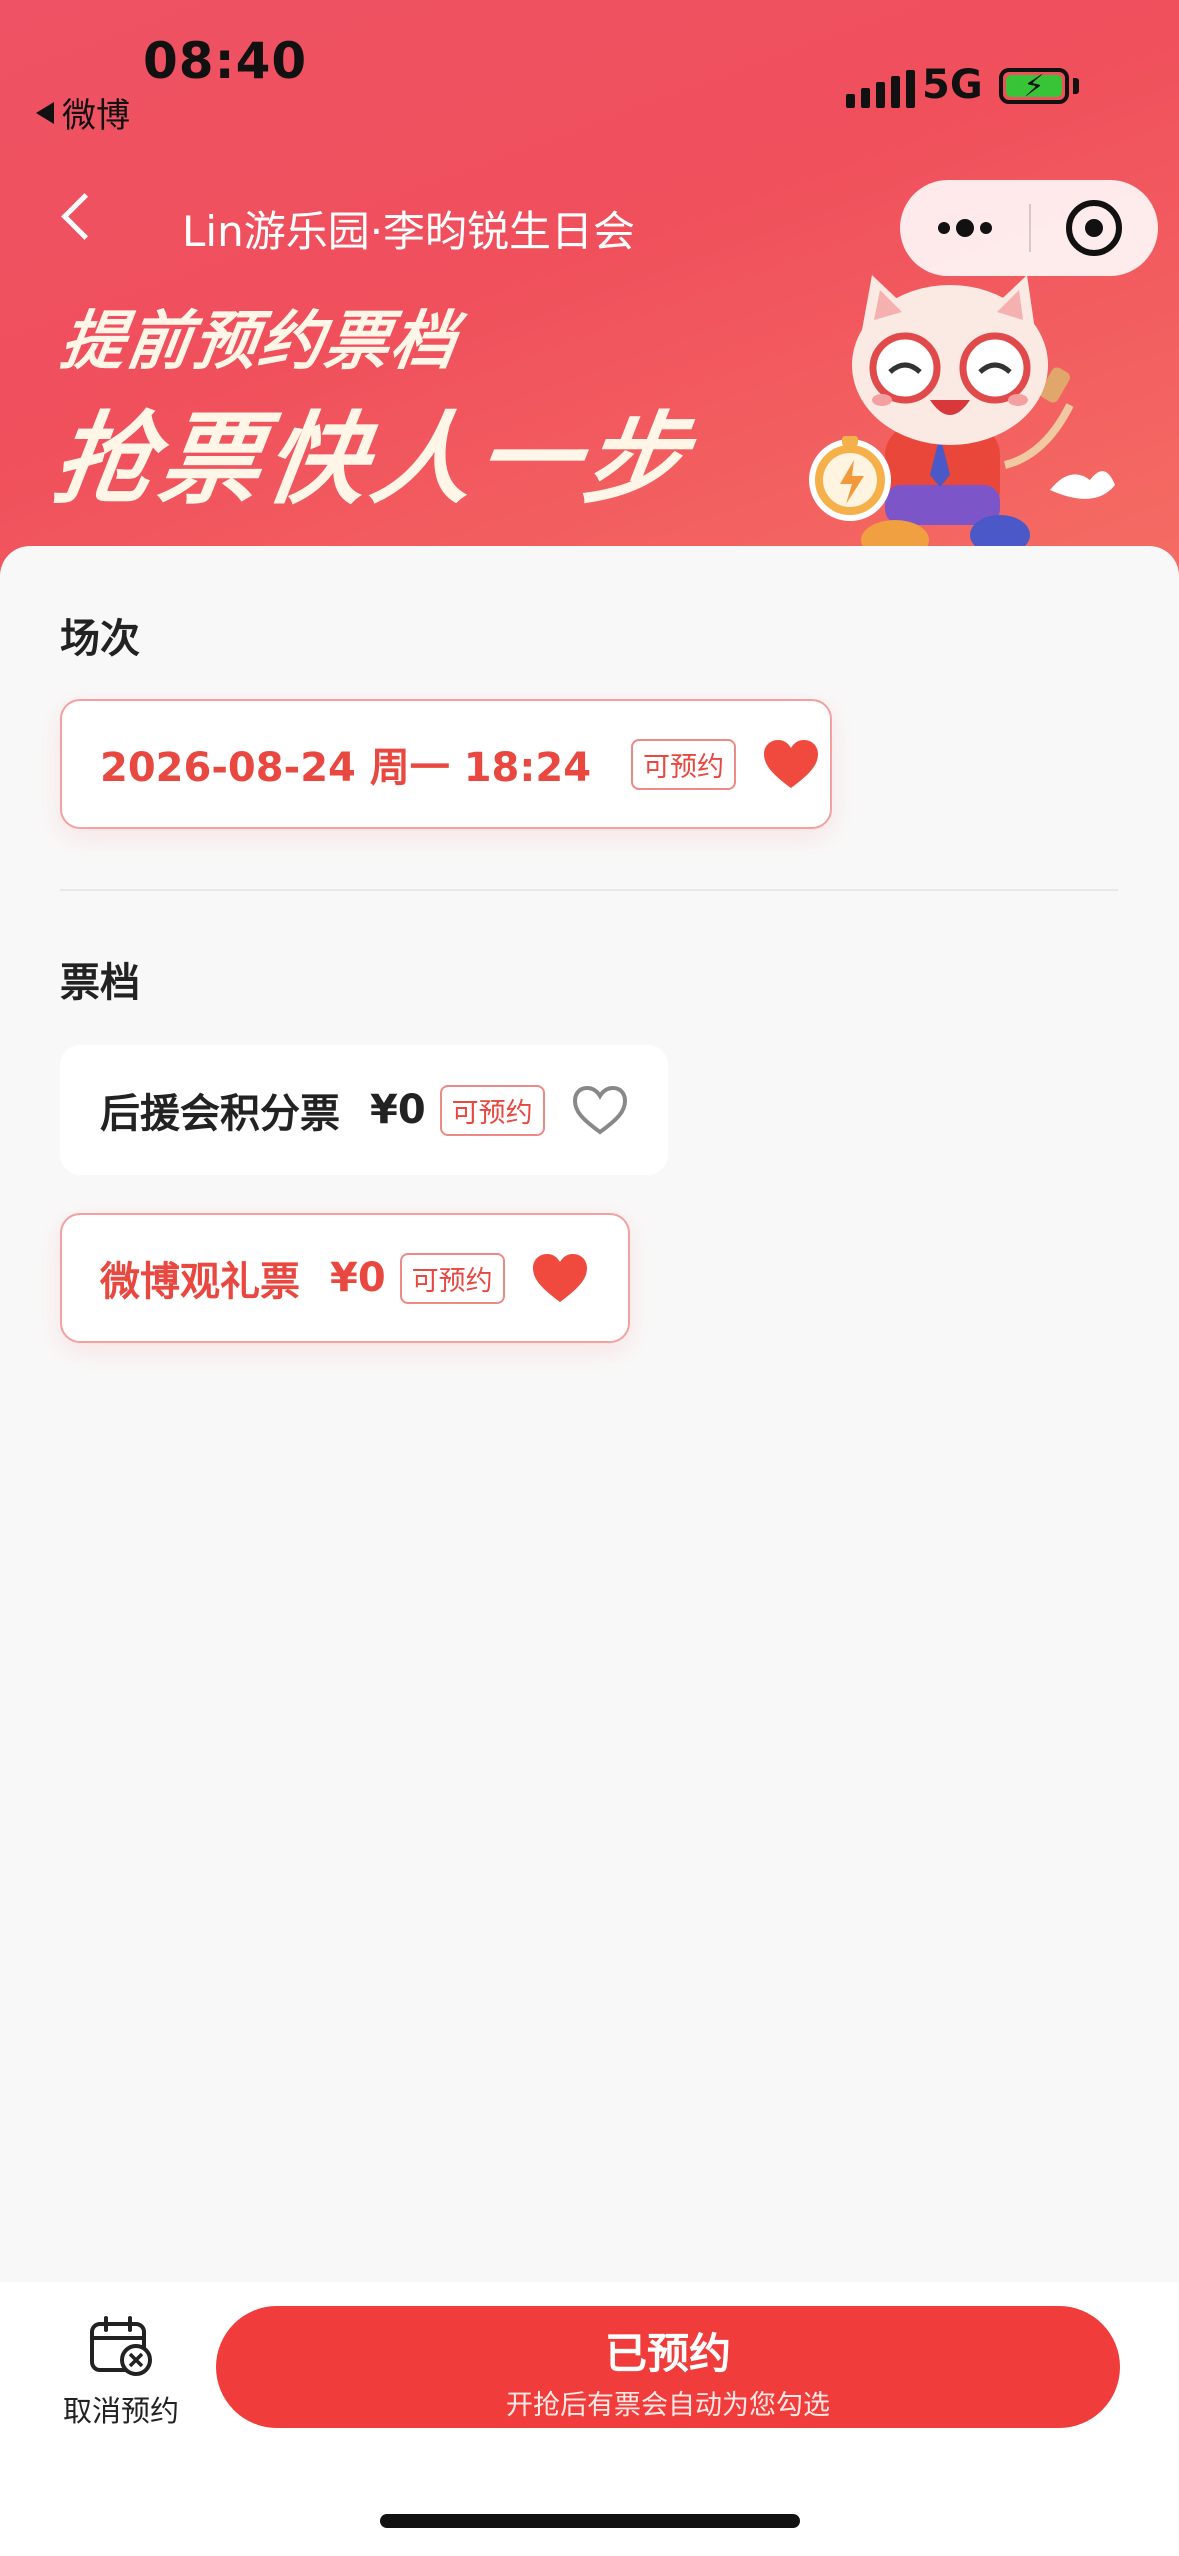 The width and height of the screenshot is (1179, 2556). I want to click on battery-icon: ⚡, so click(1034, 86).